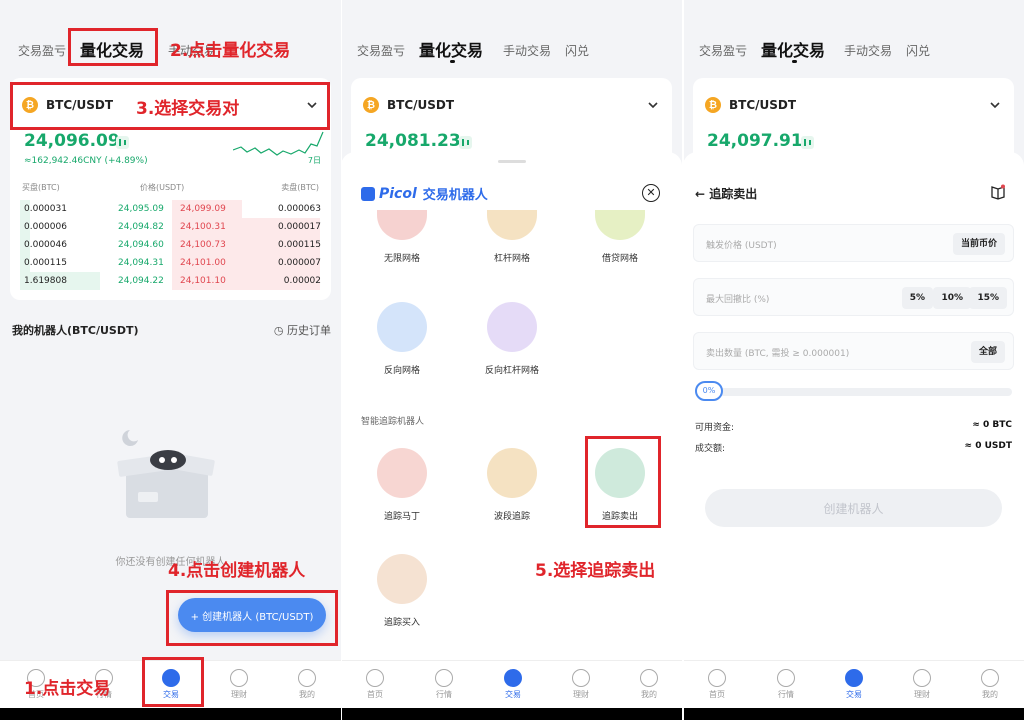 The height and width of the screenshot is (720, 1024). I want to click on orderbook-cell-bid-price: 24,095.09, so click(141, 209).